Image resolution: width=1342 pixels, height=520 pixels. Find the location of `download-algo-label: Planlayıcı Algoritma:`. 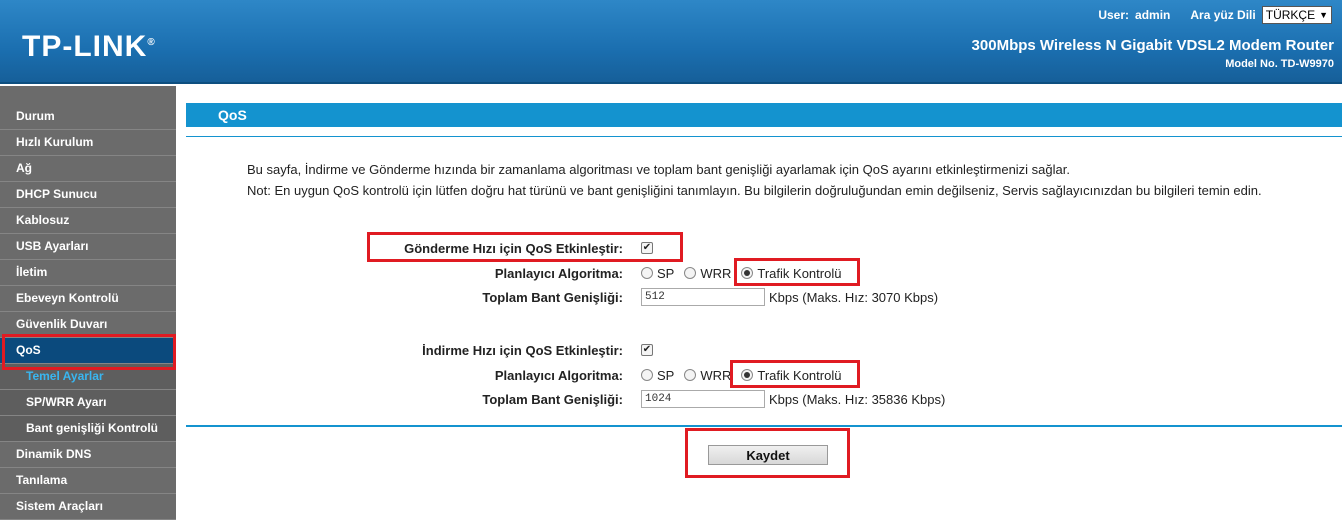

download-algo-label: Planlayıcı Algoritma: is located at coordinates (558, 375).